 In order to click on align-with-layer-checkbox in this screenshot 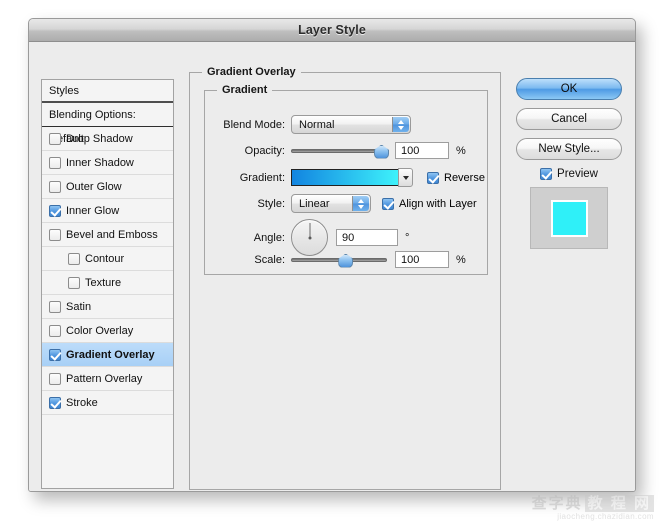, I will do `click(388, 203)`.